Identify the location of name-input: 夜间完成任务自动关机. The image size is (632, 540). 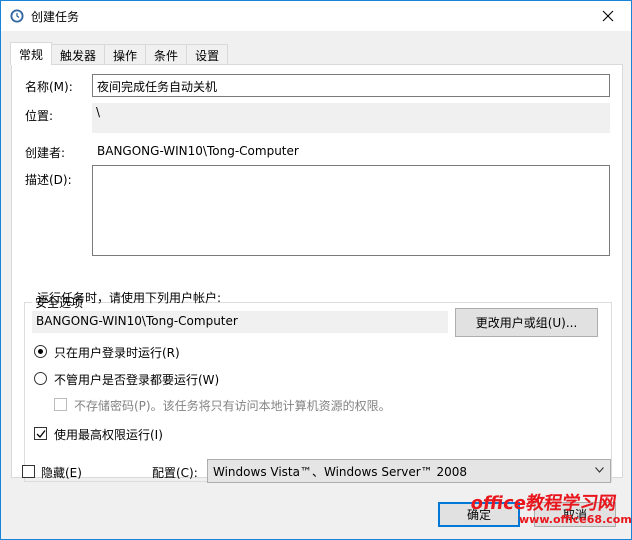
(351, 85).